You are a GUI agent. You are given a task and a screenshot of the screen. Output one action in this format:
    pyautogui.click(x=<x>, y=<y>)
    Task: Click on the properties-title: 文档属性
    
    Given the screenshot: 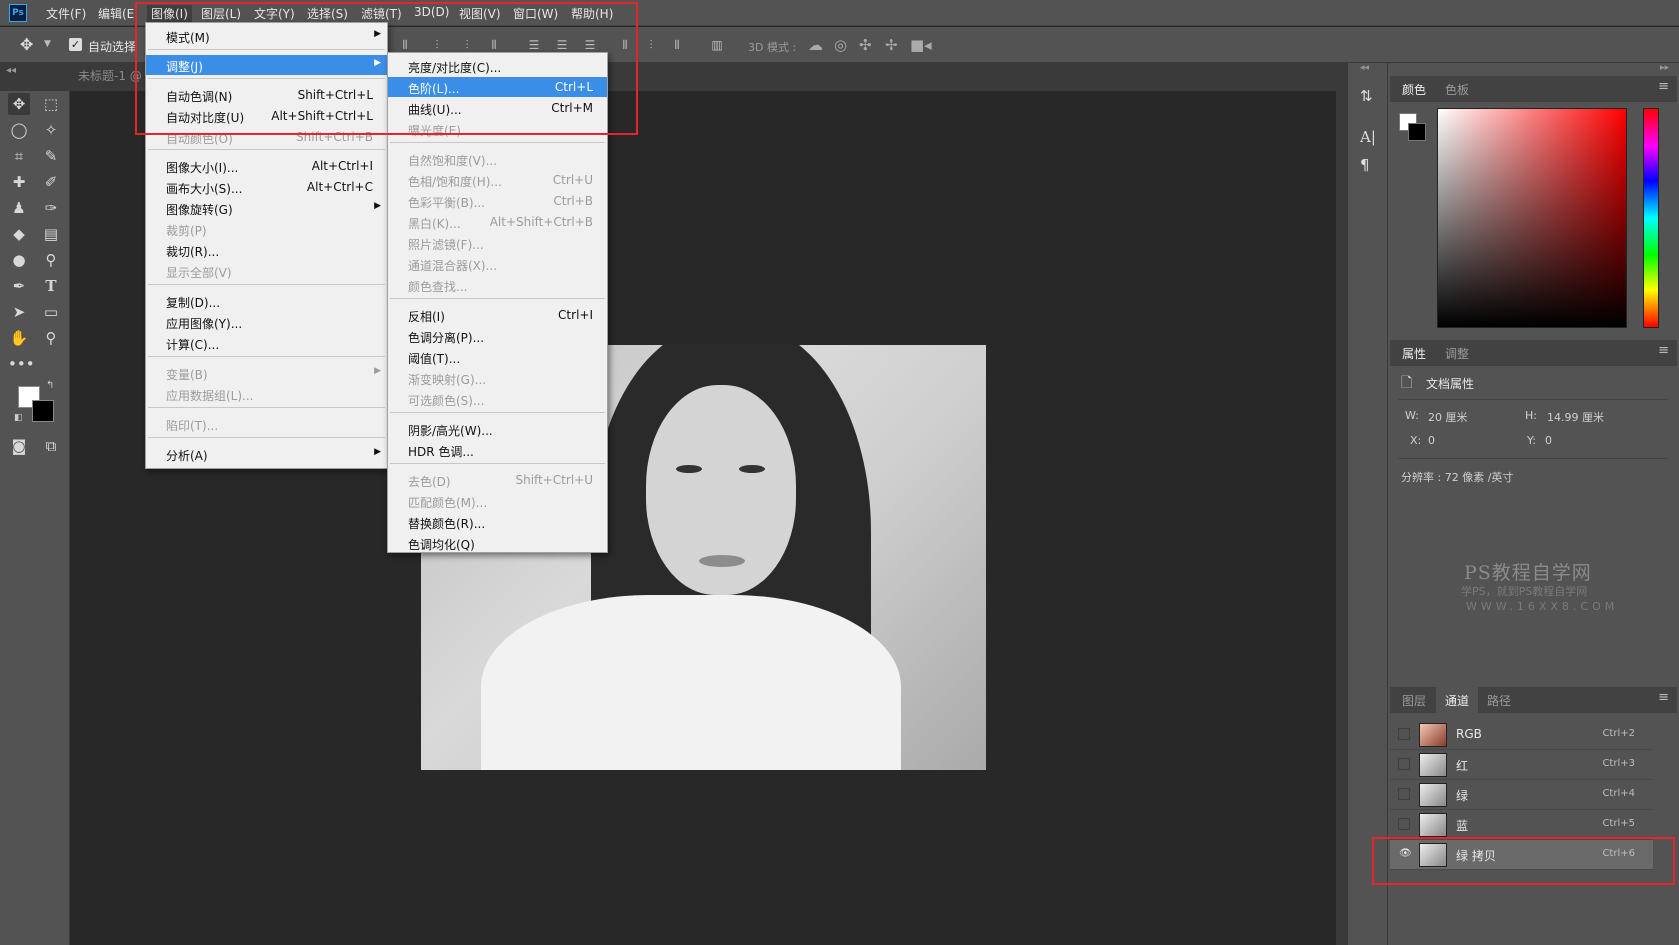 What is the action you would take?
    pyautogui.click(x=1450, y=384)
    